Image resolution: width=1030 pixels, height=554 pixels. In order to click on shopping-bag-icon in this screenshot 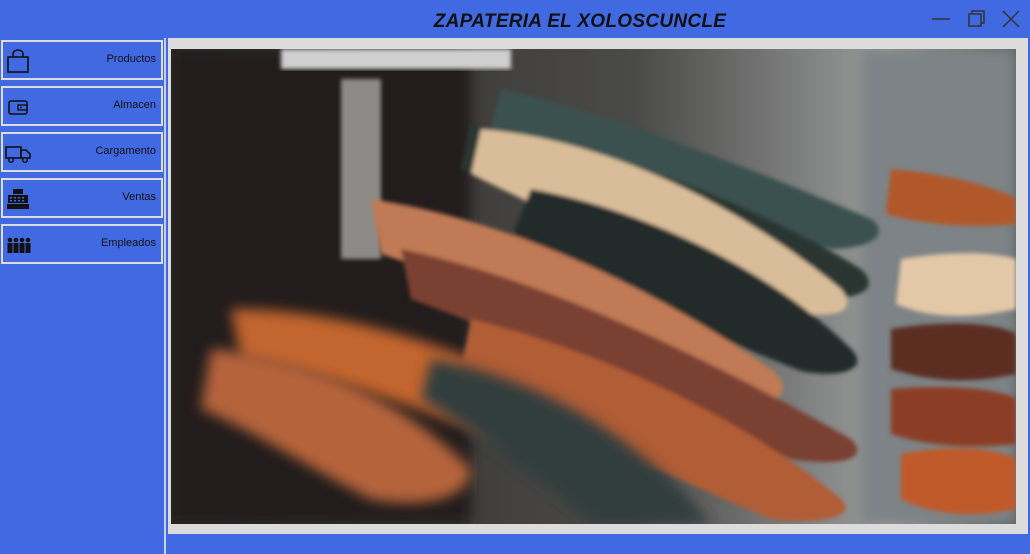, I will do `click(18, 61)`.